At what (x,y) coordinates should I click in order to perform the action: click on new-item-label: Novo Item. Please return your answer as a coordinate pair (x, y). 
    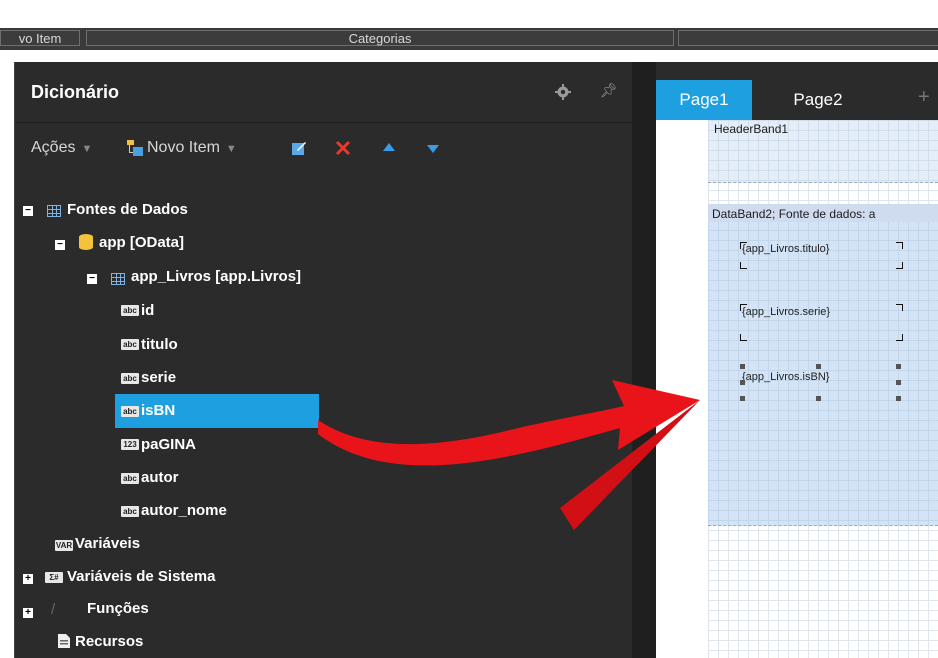
    Looking at the image, I should click on (183, 147).